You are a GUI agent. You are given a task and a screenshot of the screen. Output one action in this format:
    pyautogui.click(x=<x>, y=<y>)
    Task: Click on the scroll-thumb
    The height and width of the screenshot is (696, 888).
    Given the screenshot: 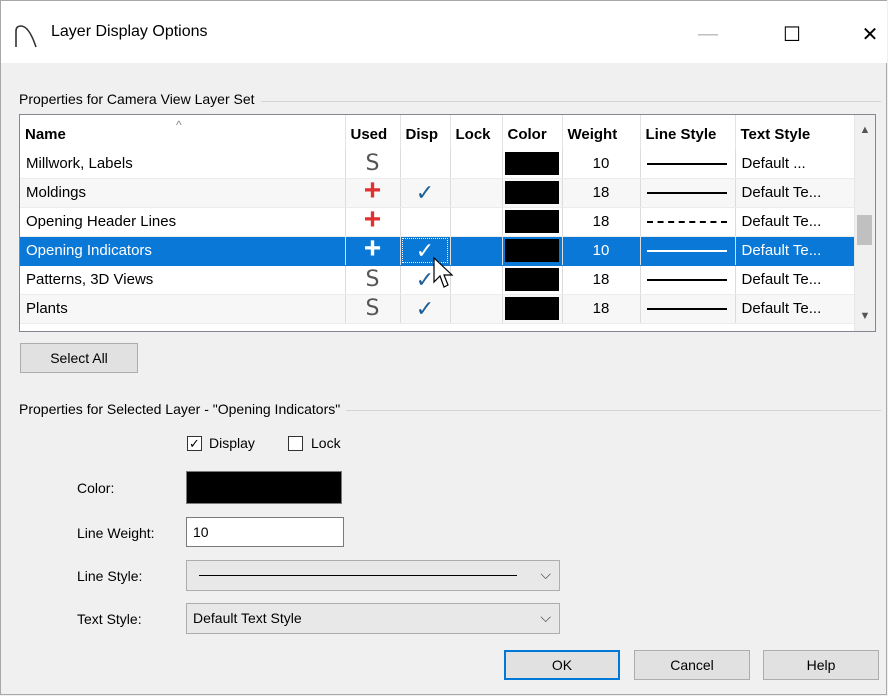 What is the action you would take?
    pyautogui.click(x=864, y=230)
    